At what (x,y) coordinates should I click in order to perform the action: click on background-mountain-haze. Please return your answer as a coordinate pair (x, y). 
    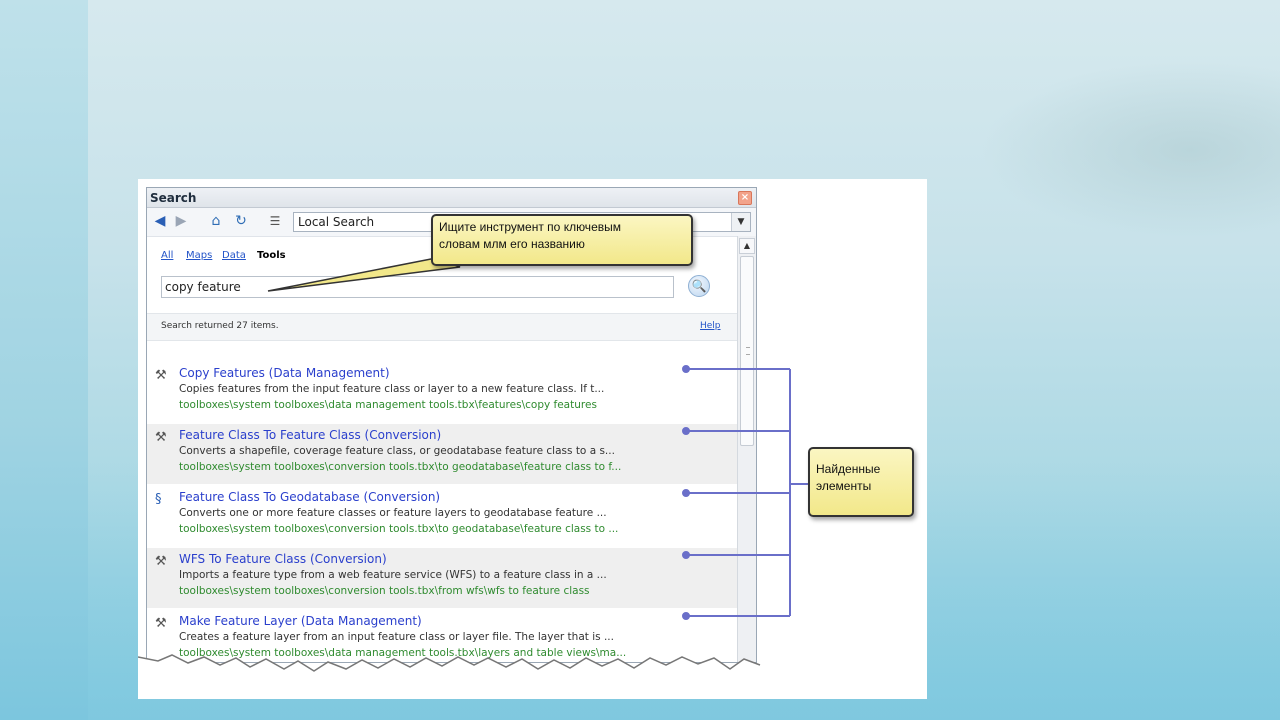
    Looking at the image, I should click on (1130, 150).